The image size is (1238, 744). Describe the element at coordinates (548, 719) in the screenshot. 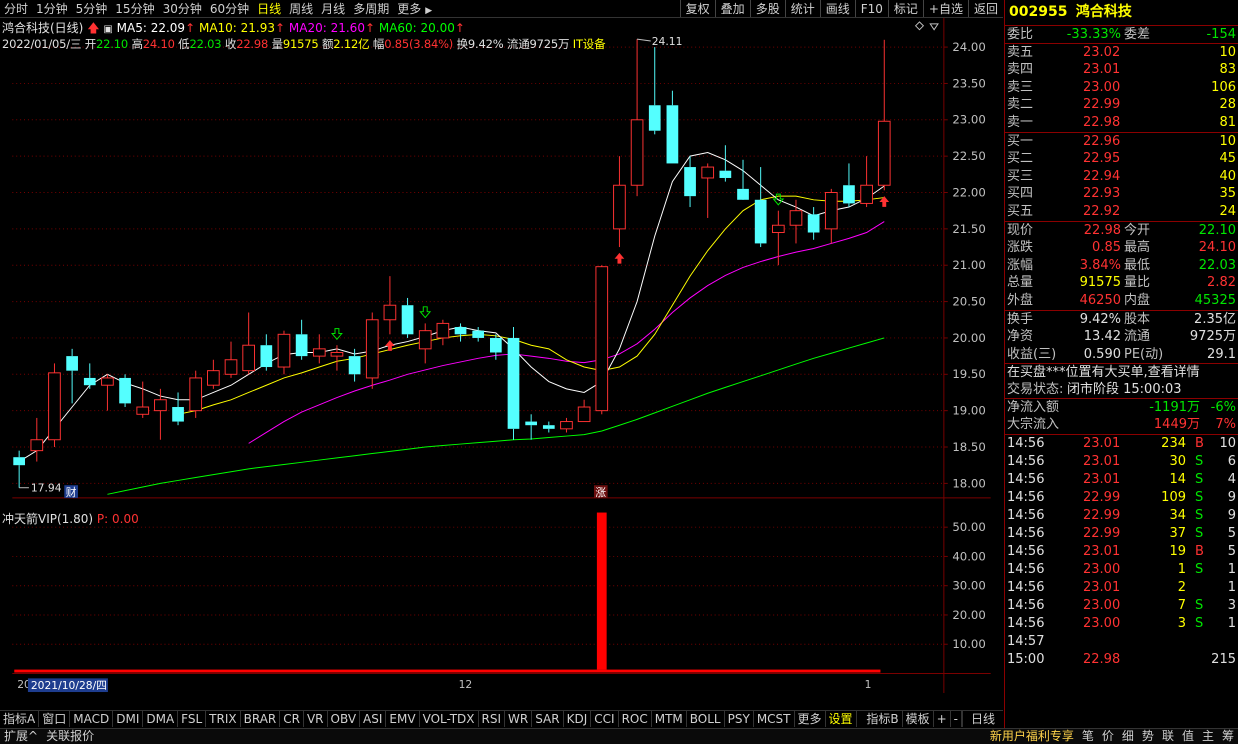

I see `indicator-tab: SAR` at that location.